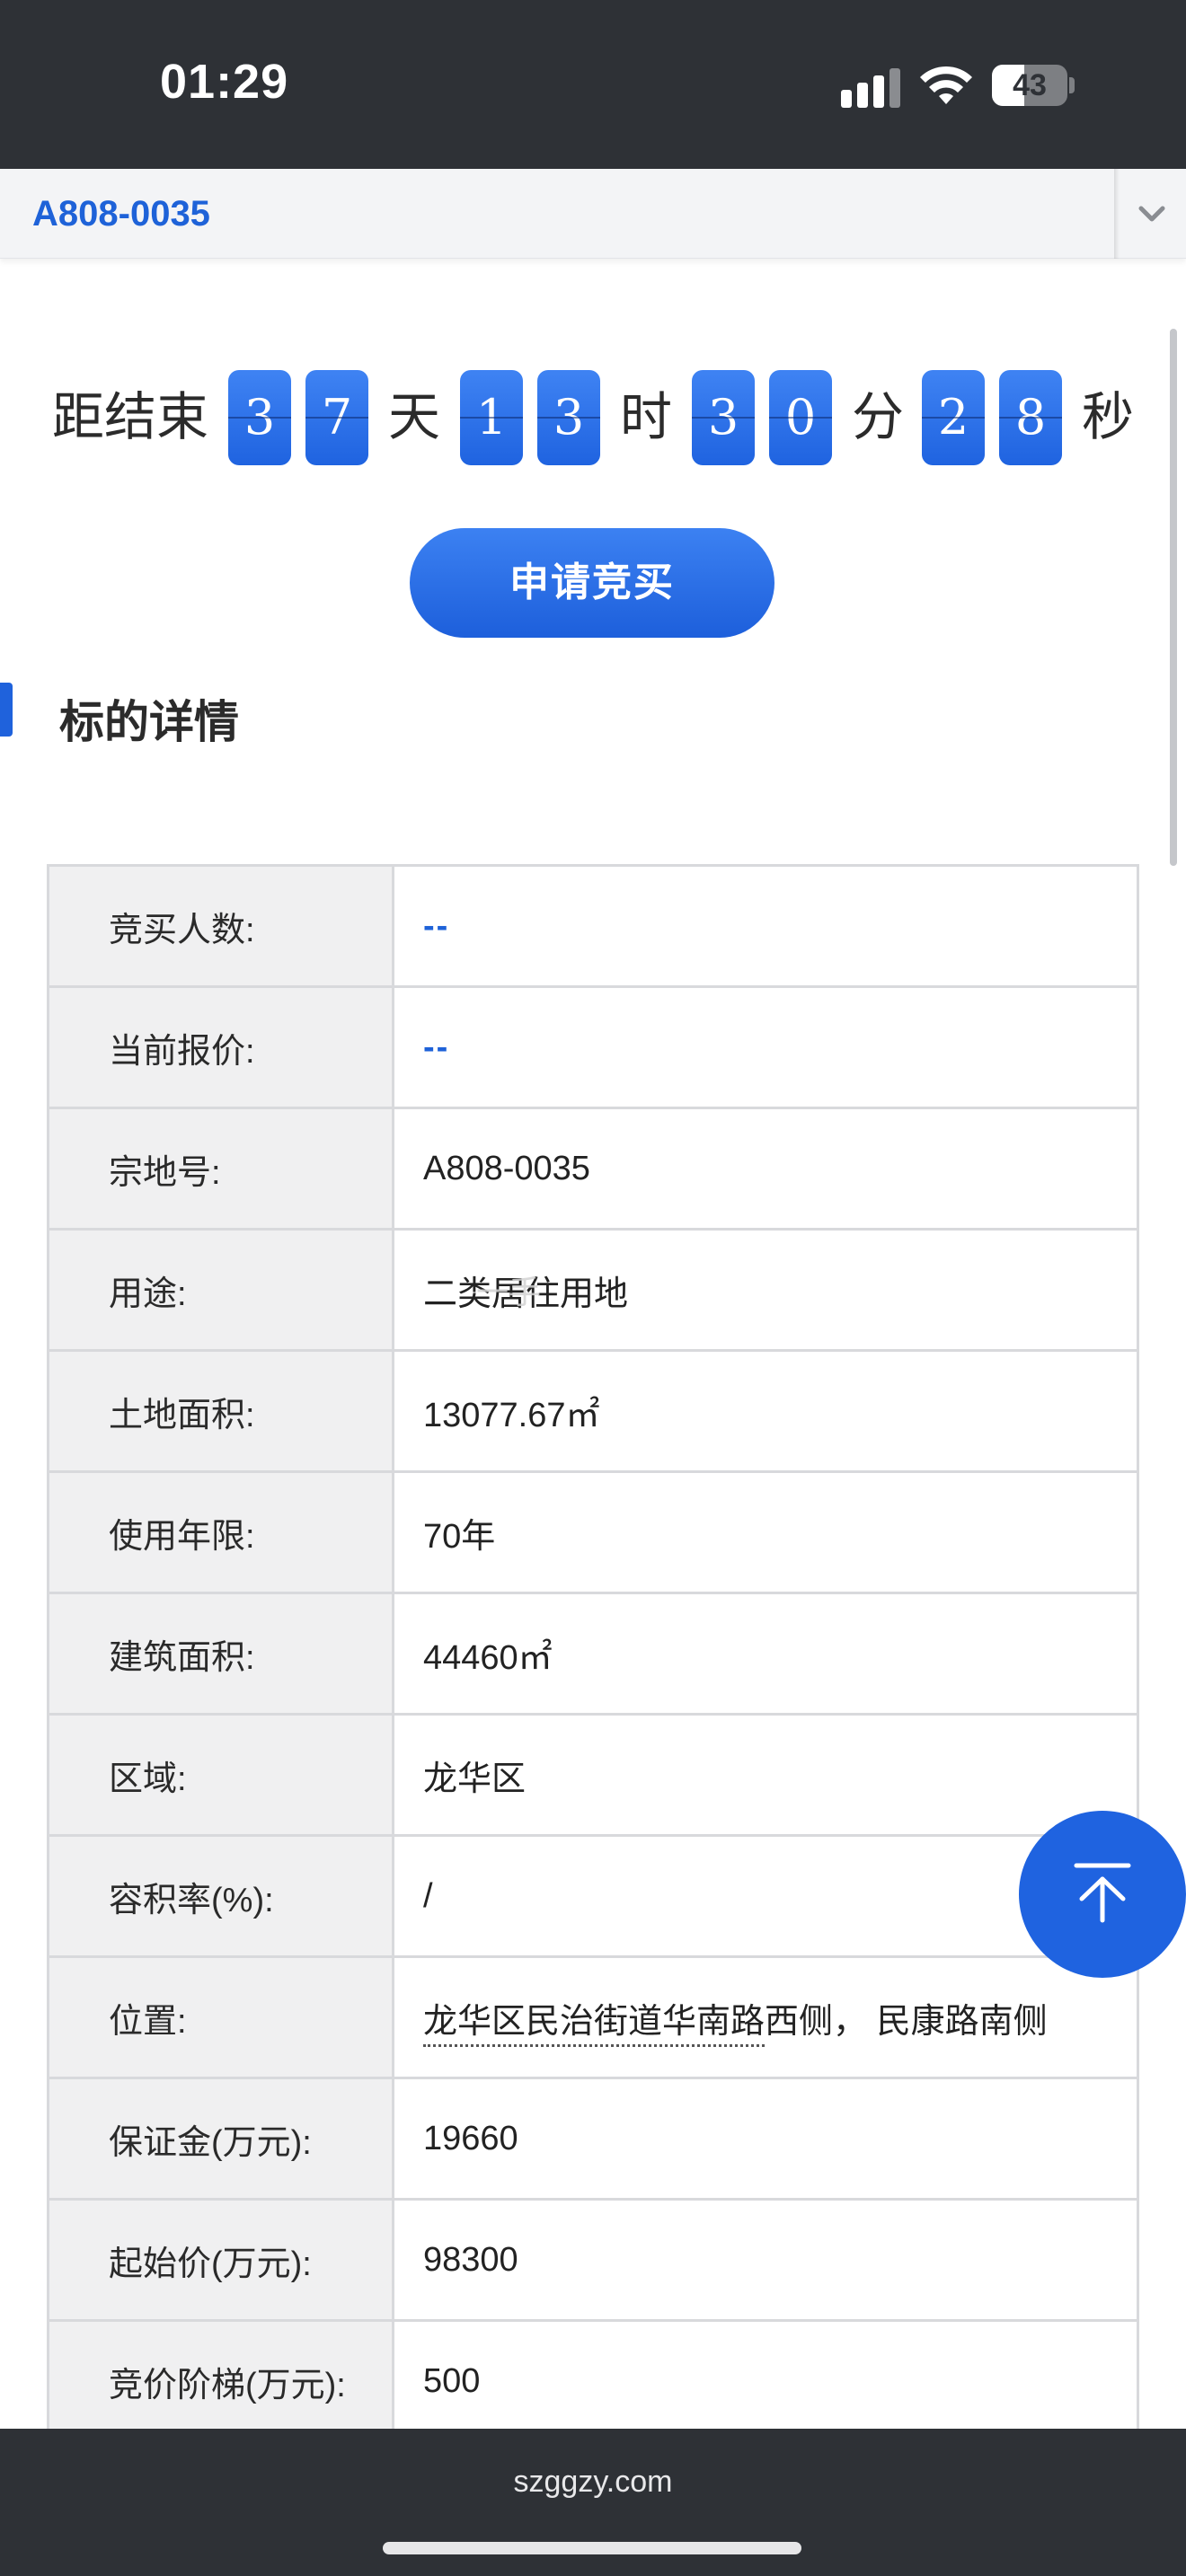 The image size is (1186, 2576). Describe the element at coordinates (878, 417) in the screenshot. I see `countdown-minutes-unit: 分` at that location.